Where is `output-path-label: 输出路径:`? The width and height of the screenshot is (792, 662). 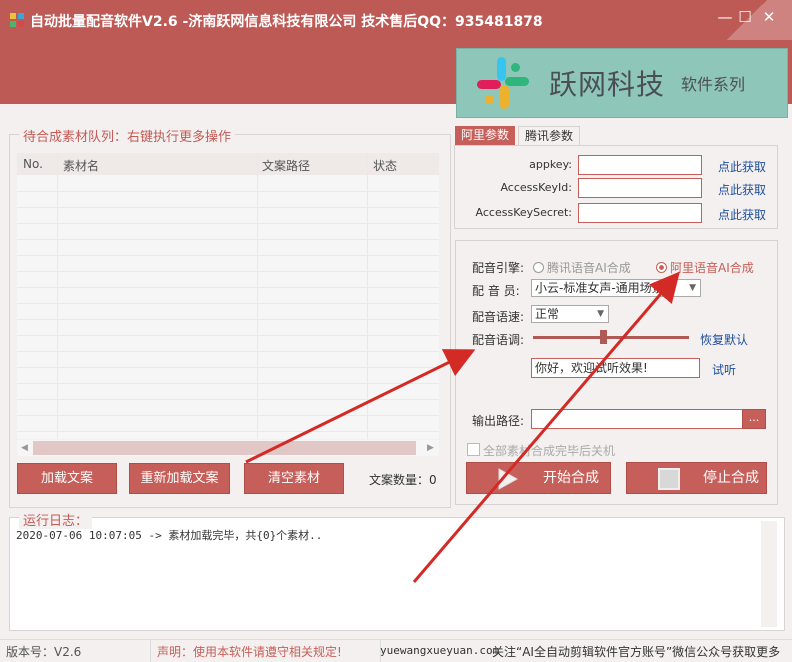 output-path-label: 输出路径: is located at coordinates (498, 421).